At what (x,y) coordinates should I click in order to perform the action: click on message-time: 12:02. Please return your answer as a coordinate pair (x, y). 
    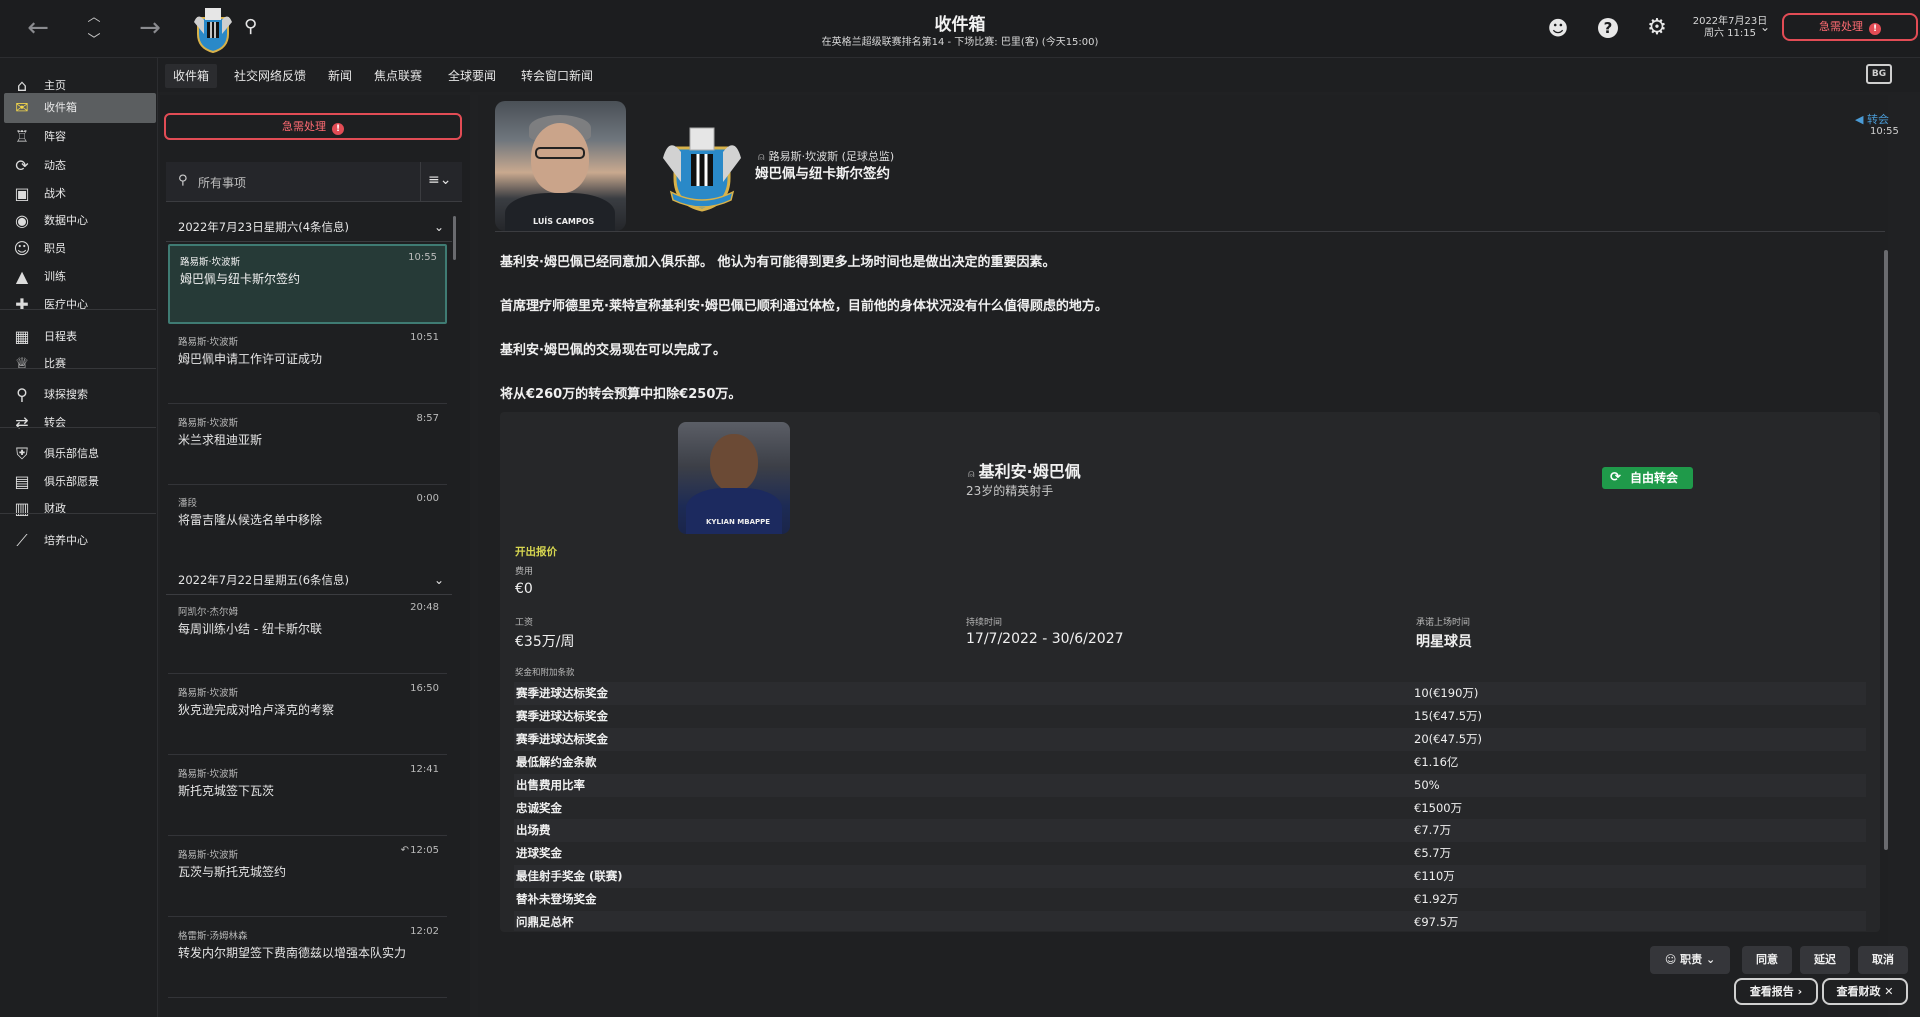
    Looking at the image, I should click on (424, 931).